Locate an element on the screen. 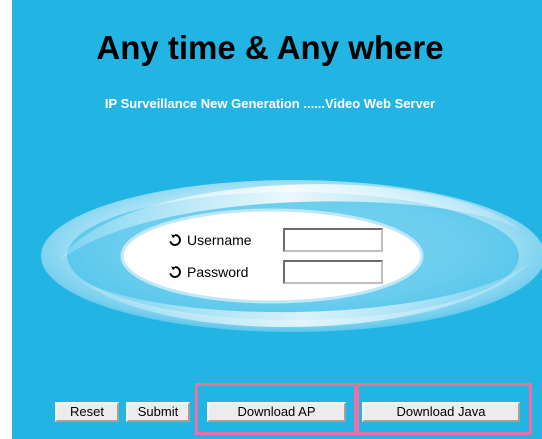  username-row: Username is located at coordinates (275, 240).